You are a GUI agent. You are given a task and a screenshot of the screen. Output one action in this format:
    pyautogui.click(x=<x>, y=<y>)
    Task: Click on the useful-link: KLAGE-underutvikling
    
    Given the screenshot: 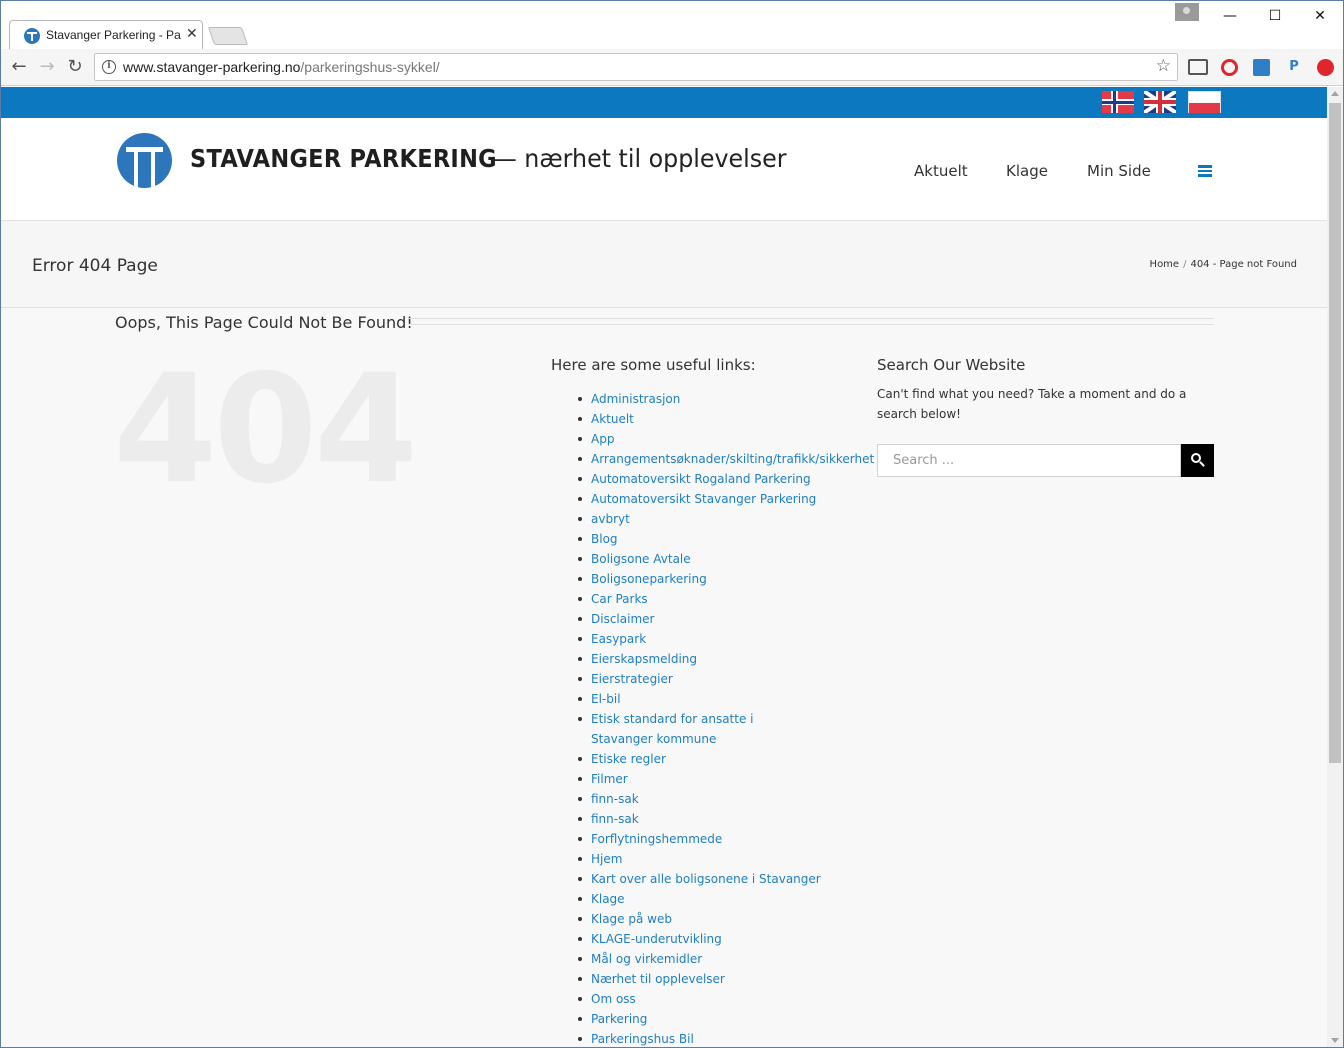 What is the action you would take?
    pyautogui.click(x=728, y=939)
    